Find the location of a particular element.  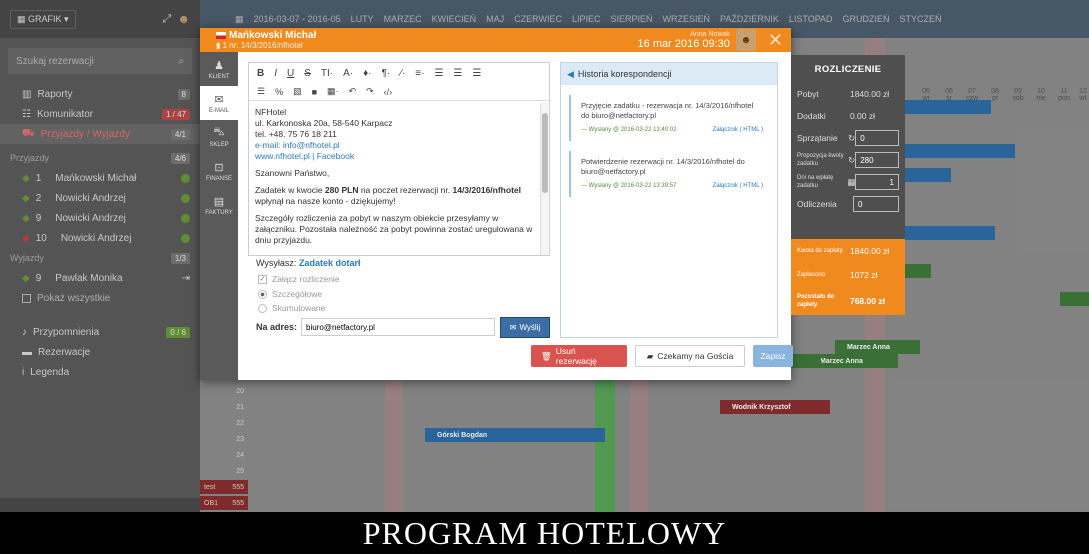

tab-client: ♟ KLIENT is located at coordinates (219, 69).